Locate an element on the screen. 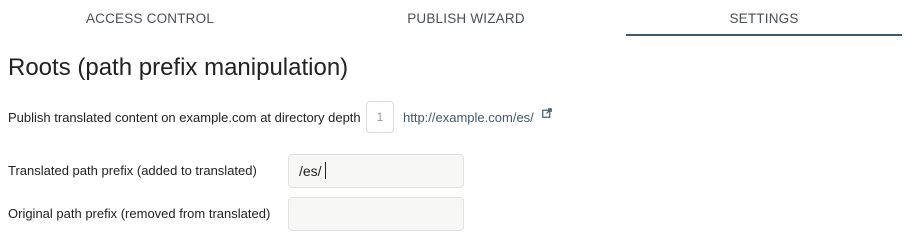 This screenshot has height=240, width=910. preview-url-link: http://example.com/es/ is located at coordinates (468, 117).